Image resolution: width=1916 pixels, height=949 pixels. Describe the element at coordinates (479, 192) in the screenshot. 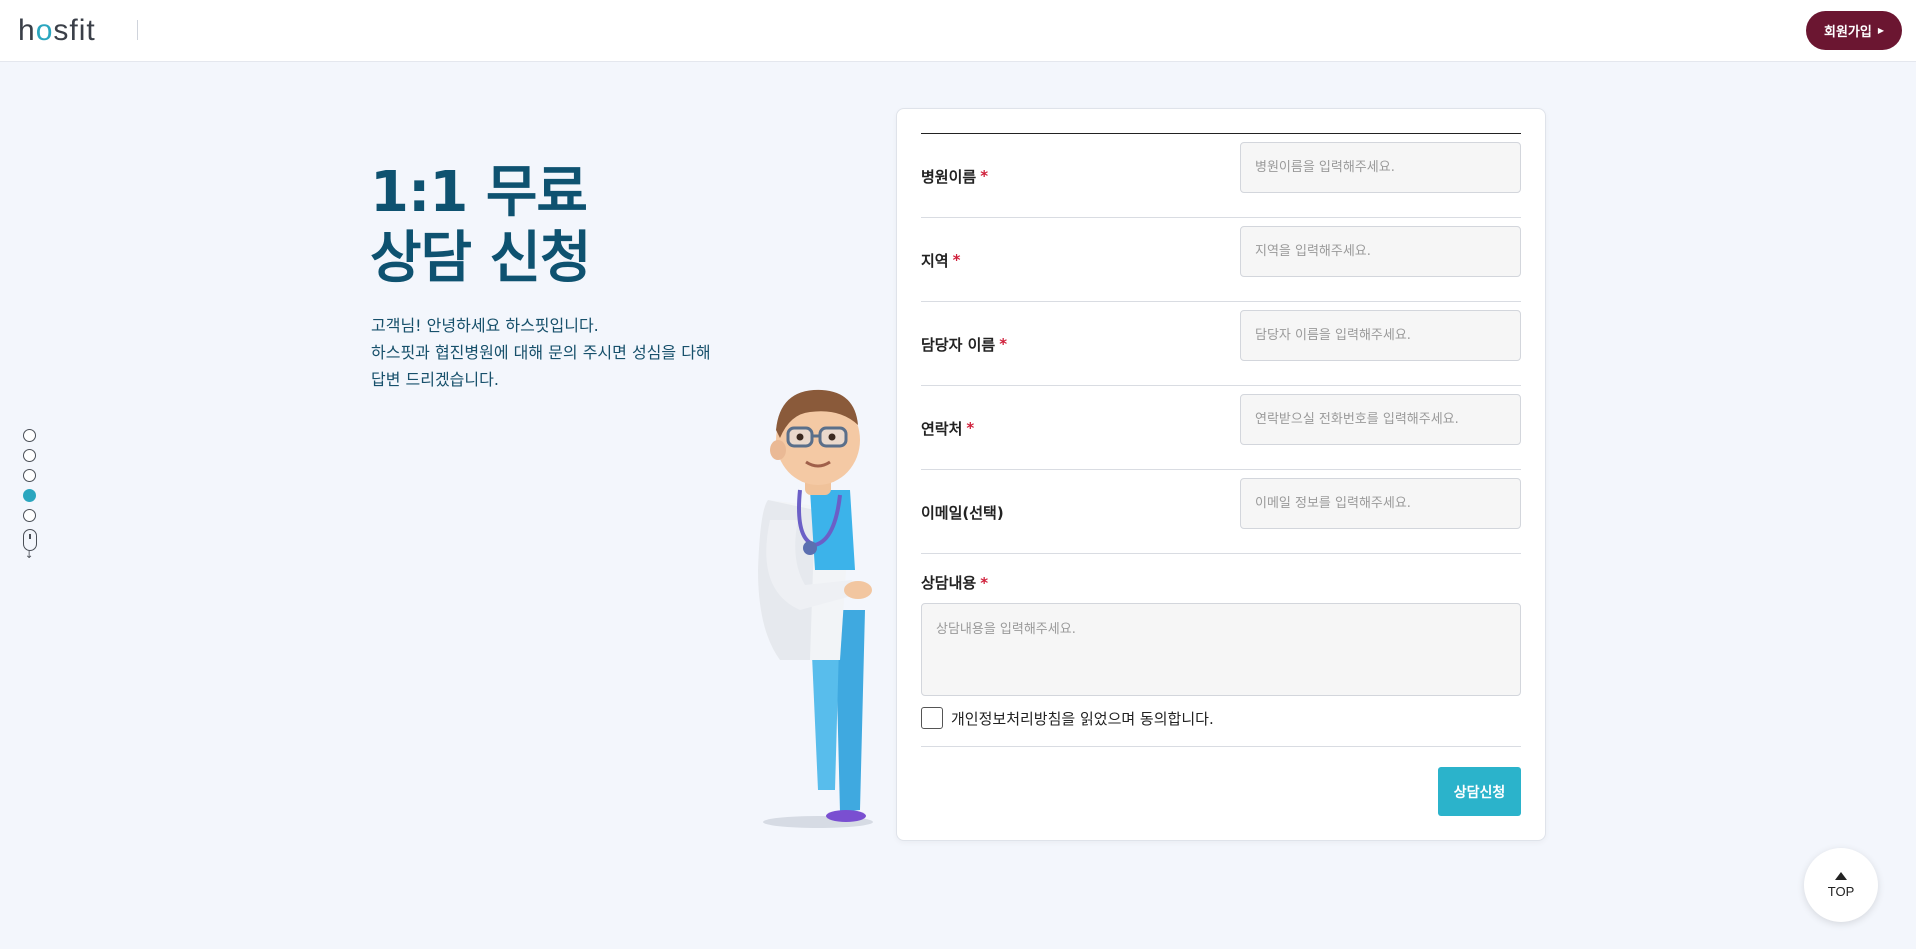

I see `title-line-1: 1:1 무료` at that location.